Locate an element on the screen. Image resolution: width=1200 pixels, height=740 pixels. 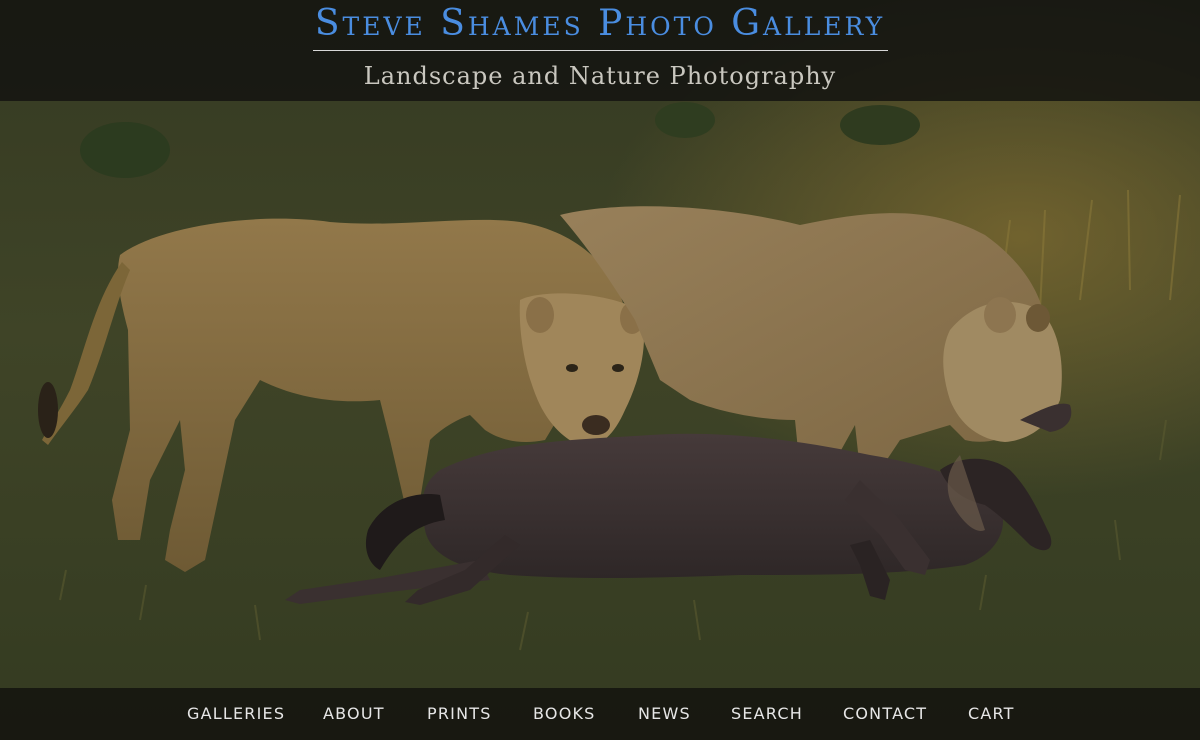
nav-item-contact: CONTACT is located at coordinates (885, 714).